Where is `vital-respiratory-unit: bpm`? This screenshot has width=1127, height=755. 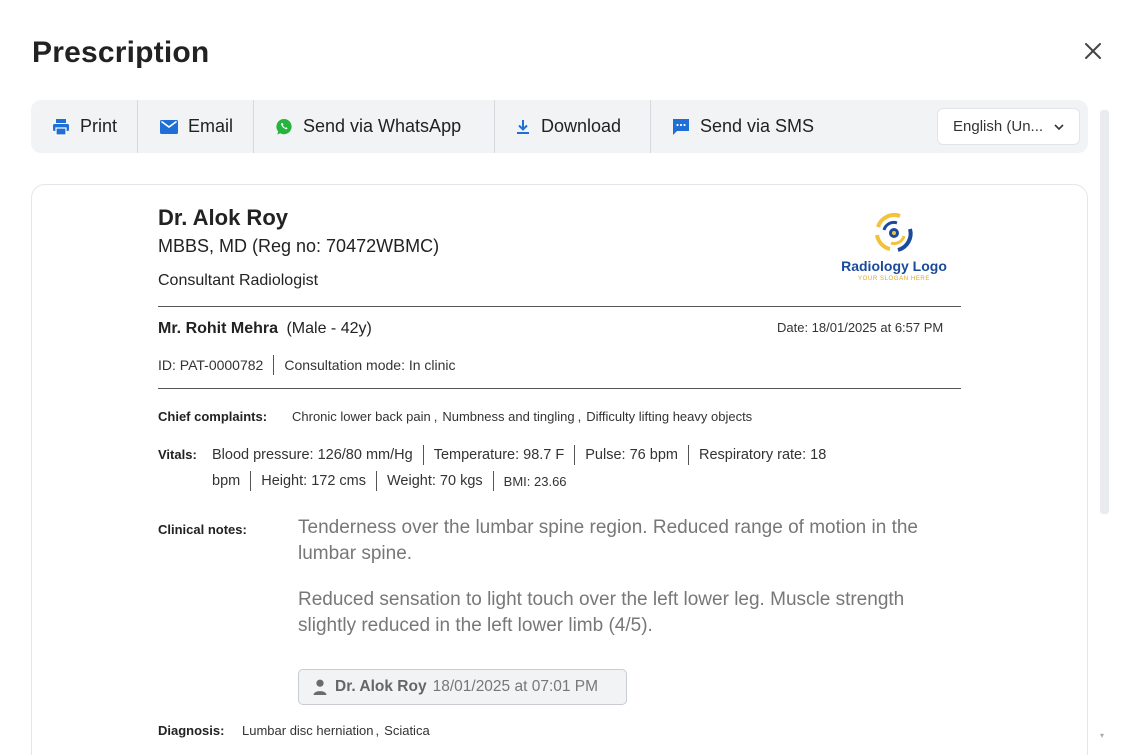 vital-respiratory-unit: bpm is located at coordinates (226, 481).